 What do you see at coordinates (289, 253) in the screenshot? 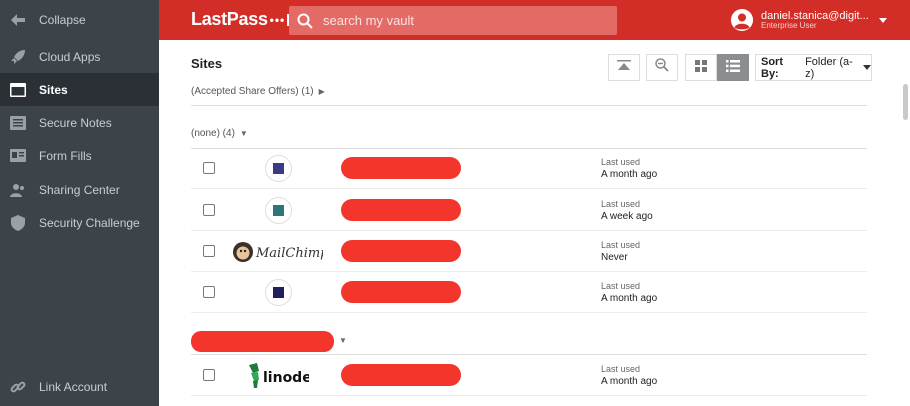
I see `svg-text: MailChimp` at bounding box center [289, 253].